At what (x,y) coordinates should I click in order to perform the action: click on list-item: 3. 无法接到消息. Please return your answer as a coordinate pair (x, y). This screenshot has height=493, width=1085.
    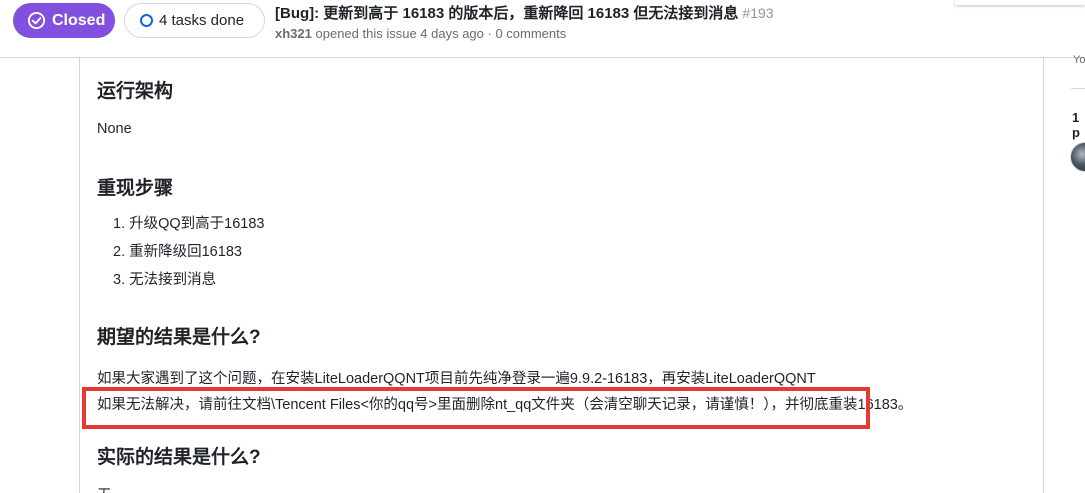
    Looking at the image, I should click on (165, 280).